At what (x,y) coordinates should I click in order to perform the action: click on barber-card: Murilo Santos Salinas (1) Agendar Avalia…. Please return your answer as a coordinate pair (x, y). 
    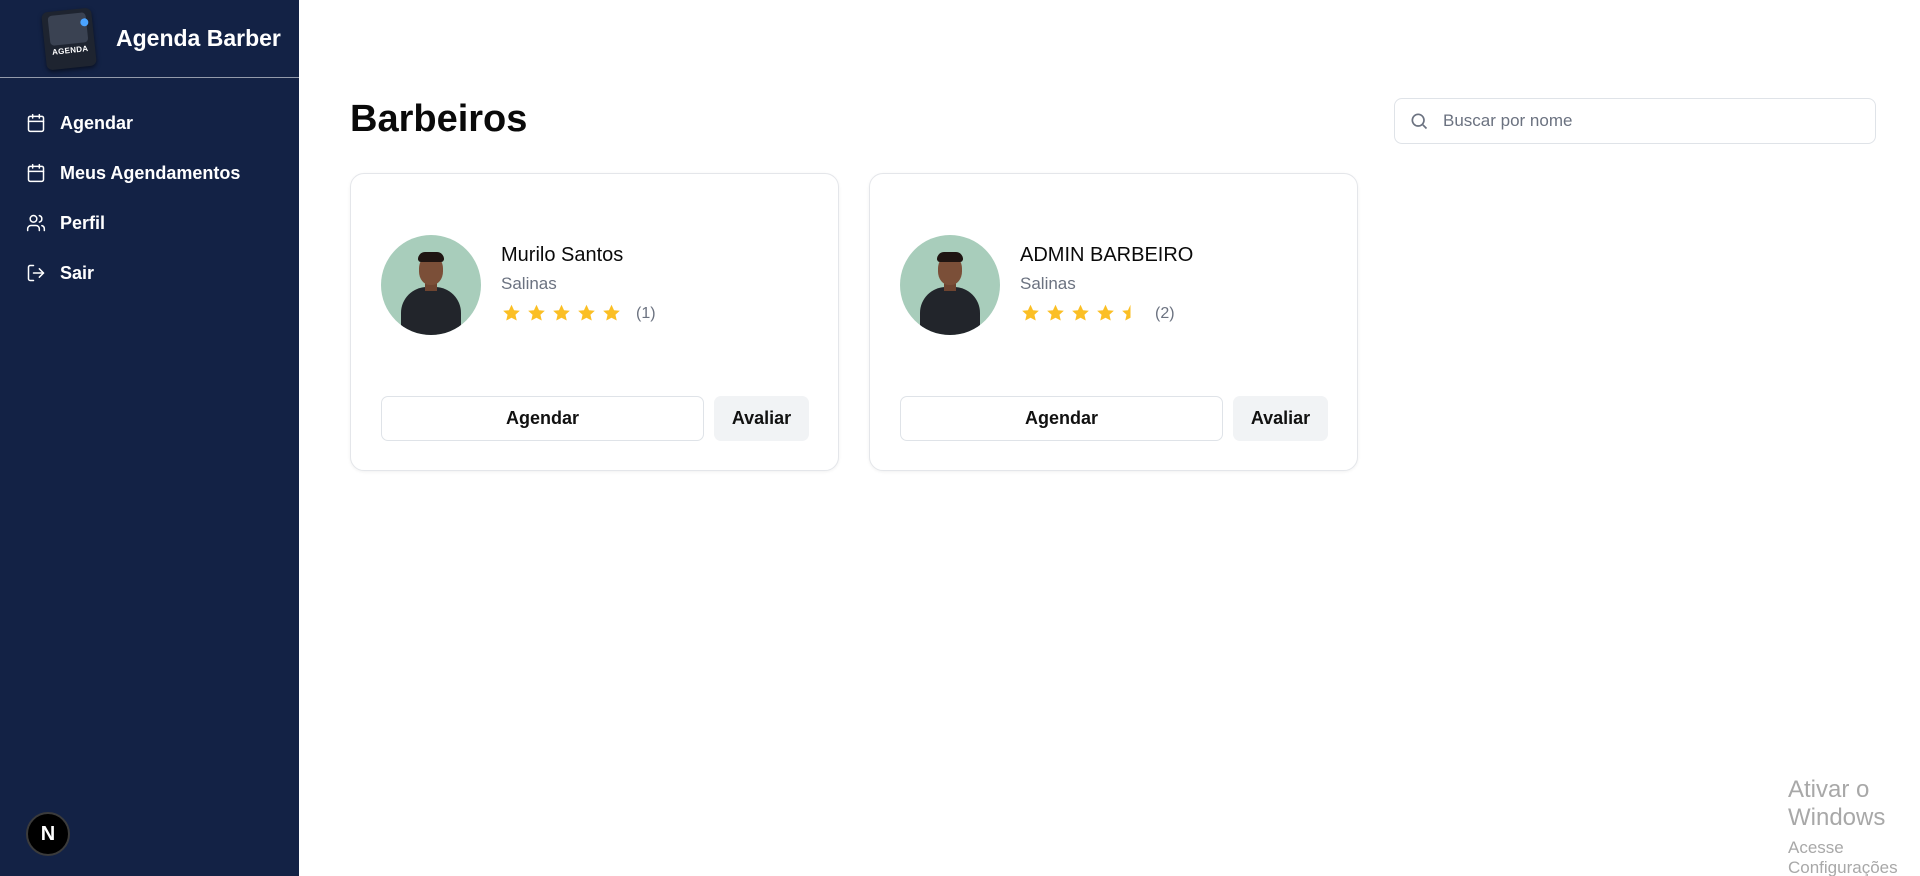
    Looking at the image, I should click on (594, 322).